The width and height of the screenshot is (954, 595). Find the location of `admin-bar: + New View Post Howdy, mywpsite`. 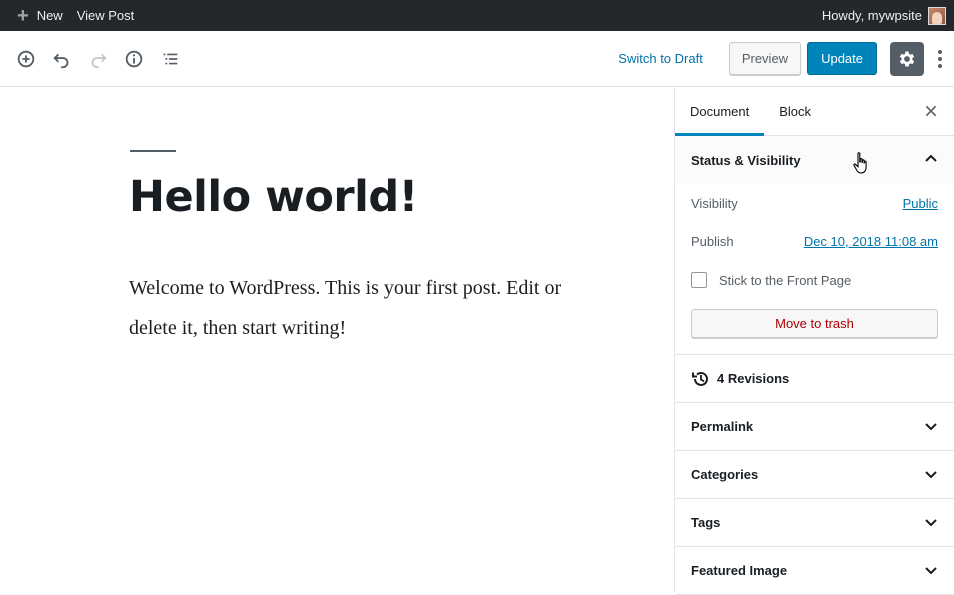

admin-bar: + New View Post Howdy, mywpsite is located at coordinates (477, 15).